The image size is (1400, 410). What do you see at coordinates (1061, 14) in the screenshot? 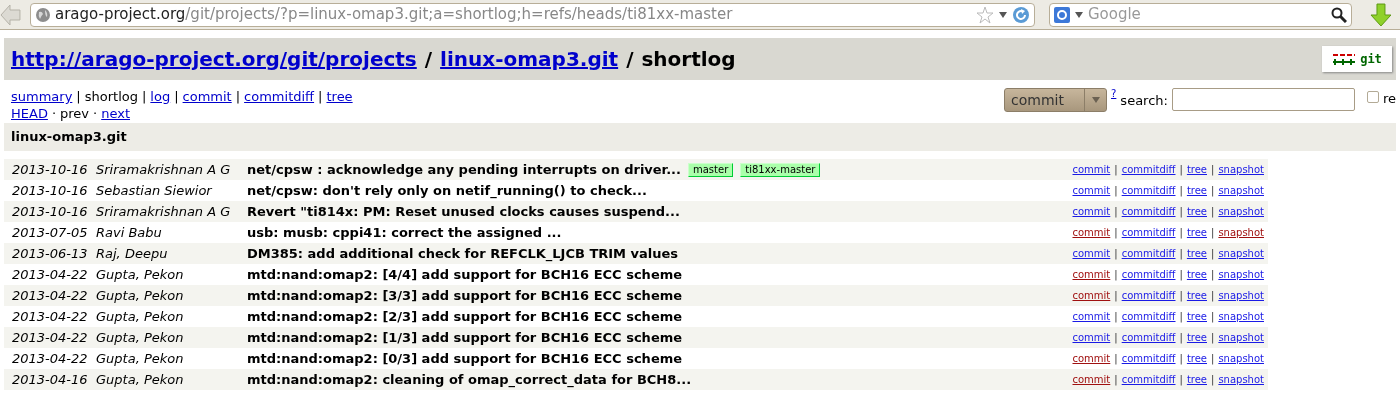
I see `search-engine-icon` at bounding box center [1061, 14].